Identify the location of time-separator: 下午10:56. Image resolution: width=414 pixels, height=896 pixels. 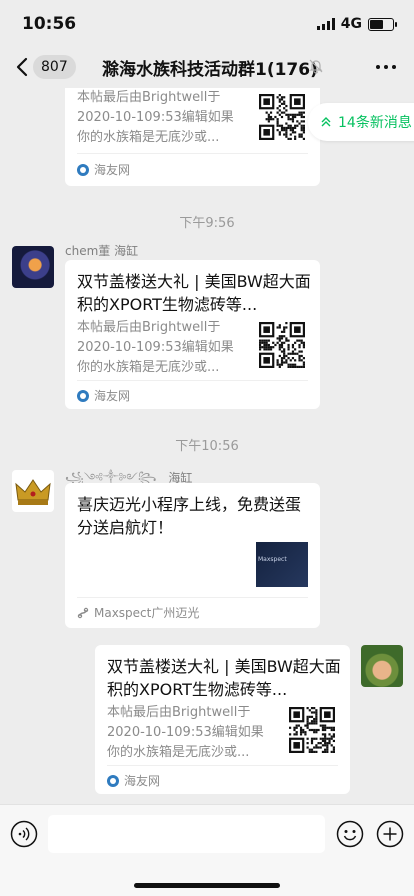
(207, 446).